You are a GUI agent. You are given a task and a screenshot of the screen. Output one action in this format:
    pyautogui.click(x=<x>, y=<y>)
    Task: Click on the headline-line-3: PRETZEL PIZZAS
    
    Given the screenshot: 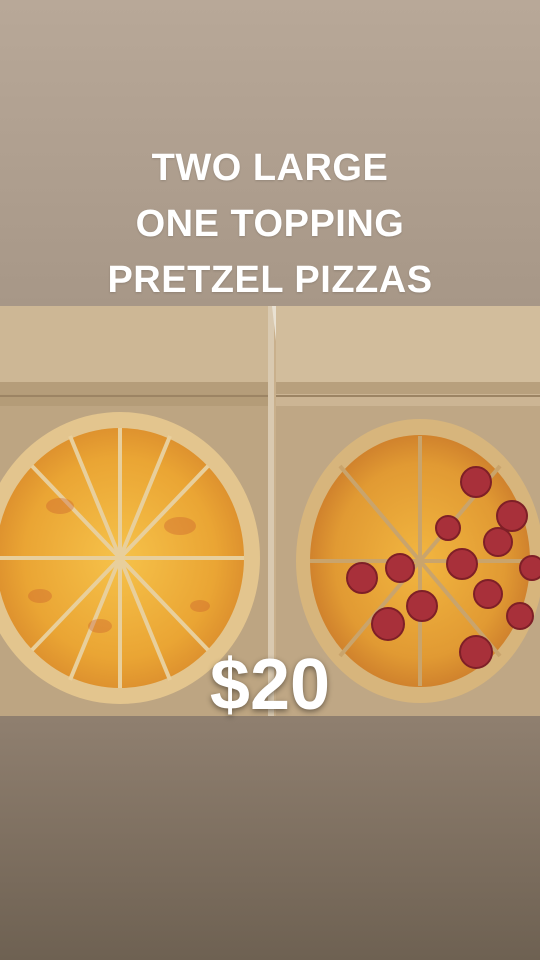 What is the action you would take?
    pyautogui.click(x=270, y=280)
    